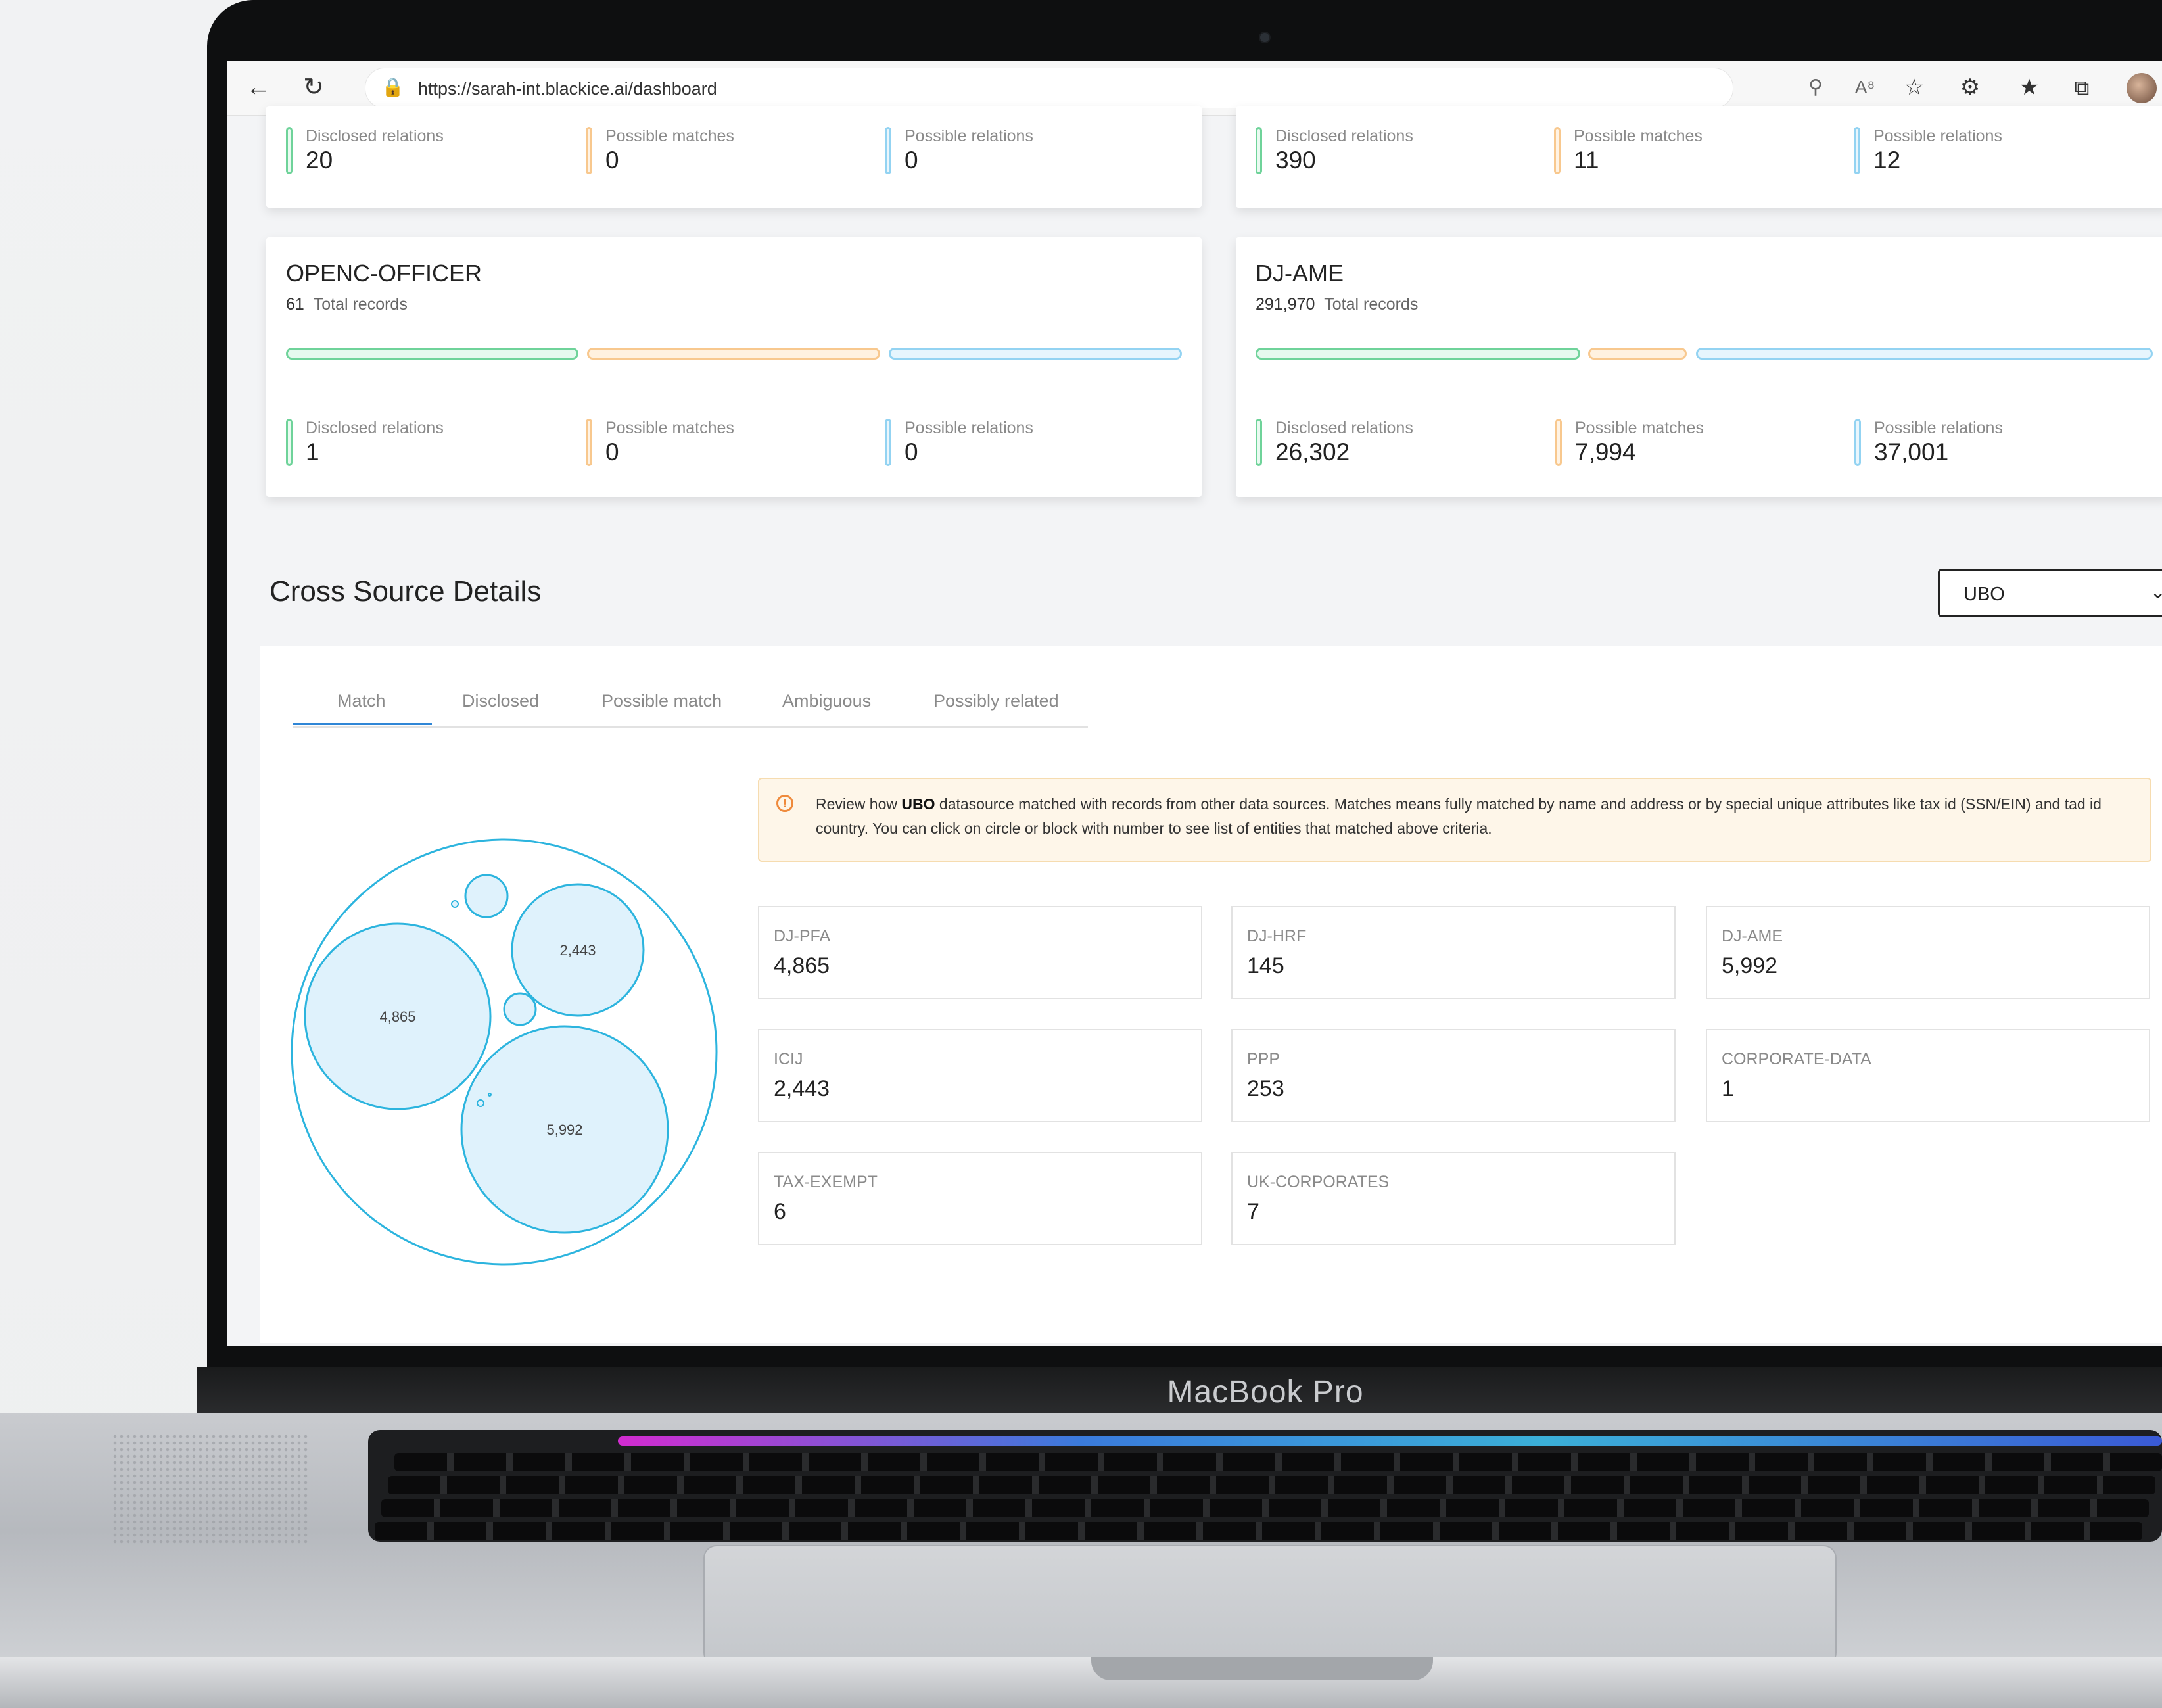 This screenshot has height=1708, width=2162. What do you see at coordinates (1453, 1198) in the screenshot?
I see `tile-uk-corporates: UK-CORPORATES 7` at bounding box center [1453, 1198].